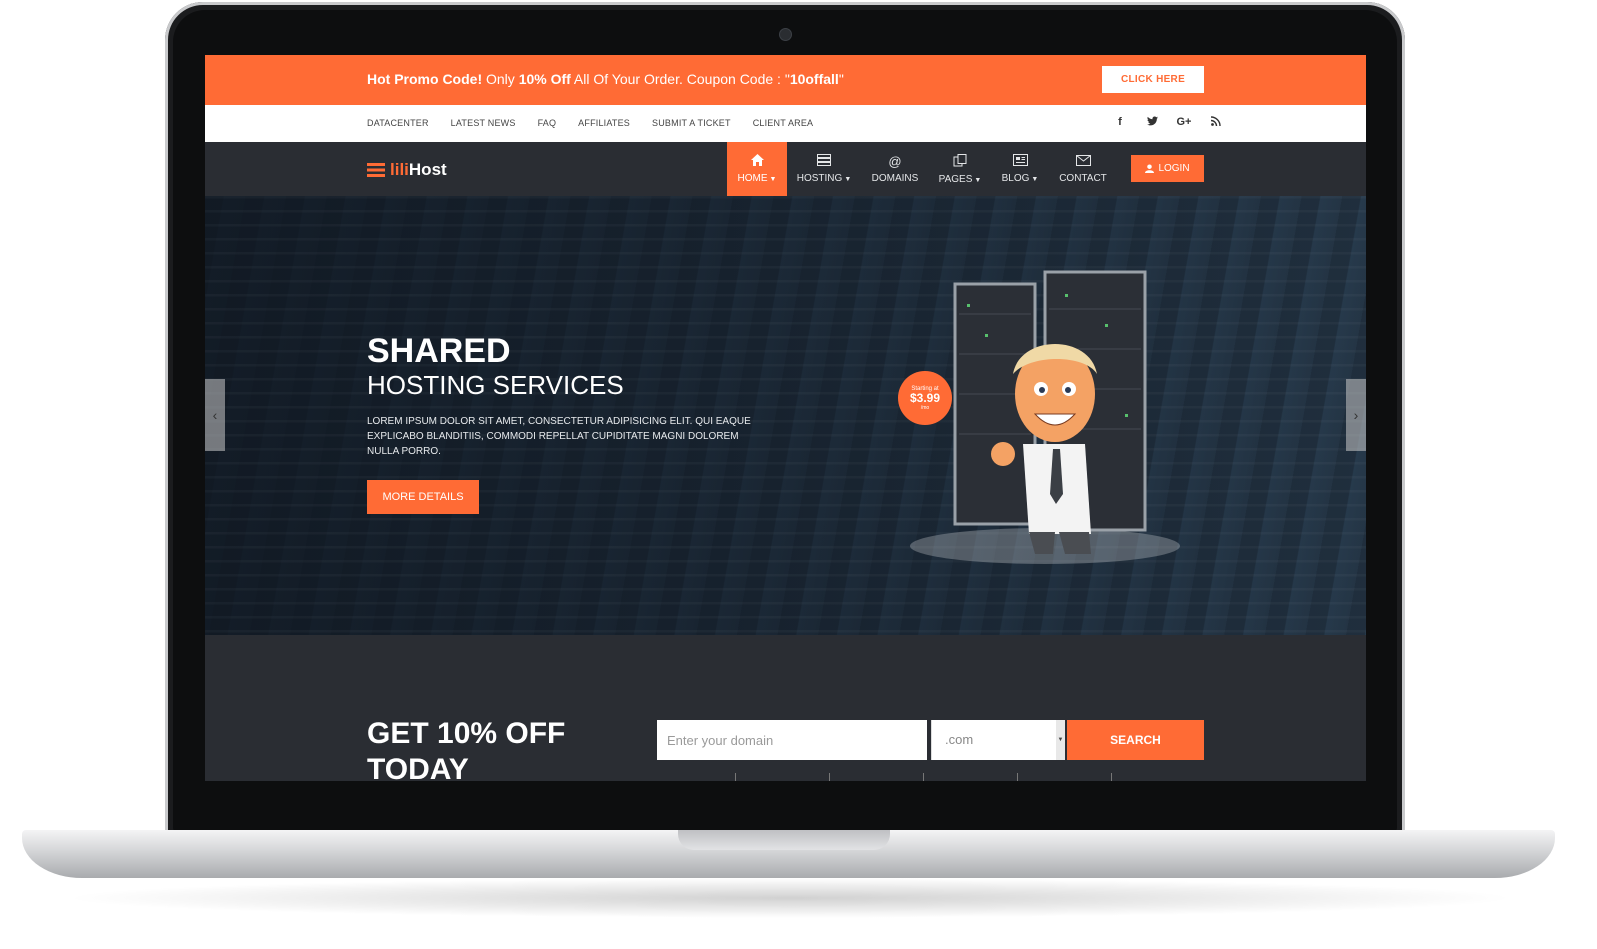 This screenshot has height=949, width=1597. I want to click on server-icon, so click(824, 161).